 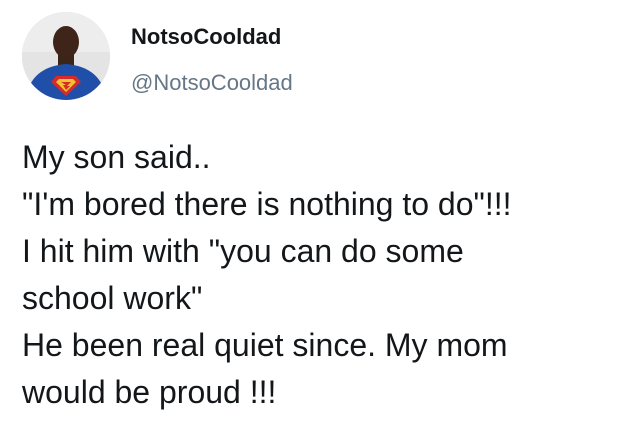 I want to click on user-handle: @NotsoCooldad, so click(x=212, y=83).